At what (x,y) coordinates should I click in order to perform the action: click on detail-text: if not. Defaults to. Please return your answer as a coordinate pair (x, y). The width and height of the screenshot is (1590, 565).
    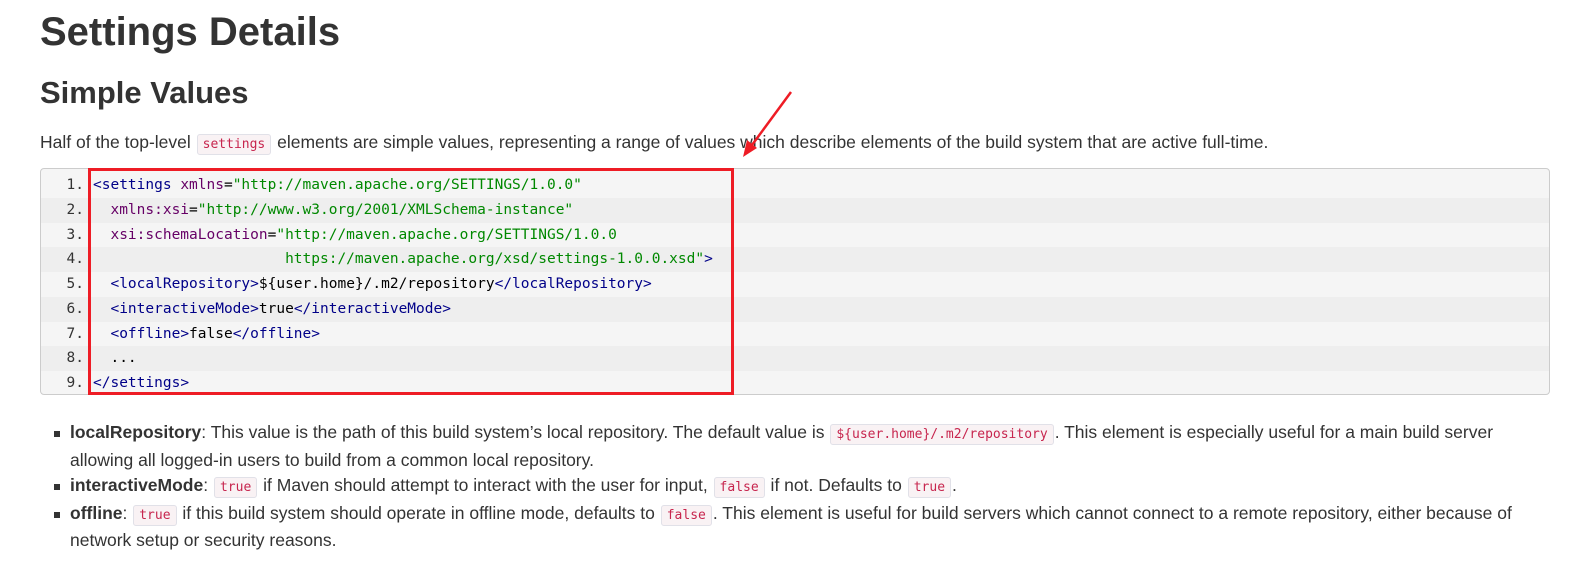
    Looking at the image, I should click on (836, 485).